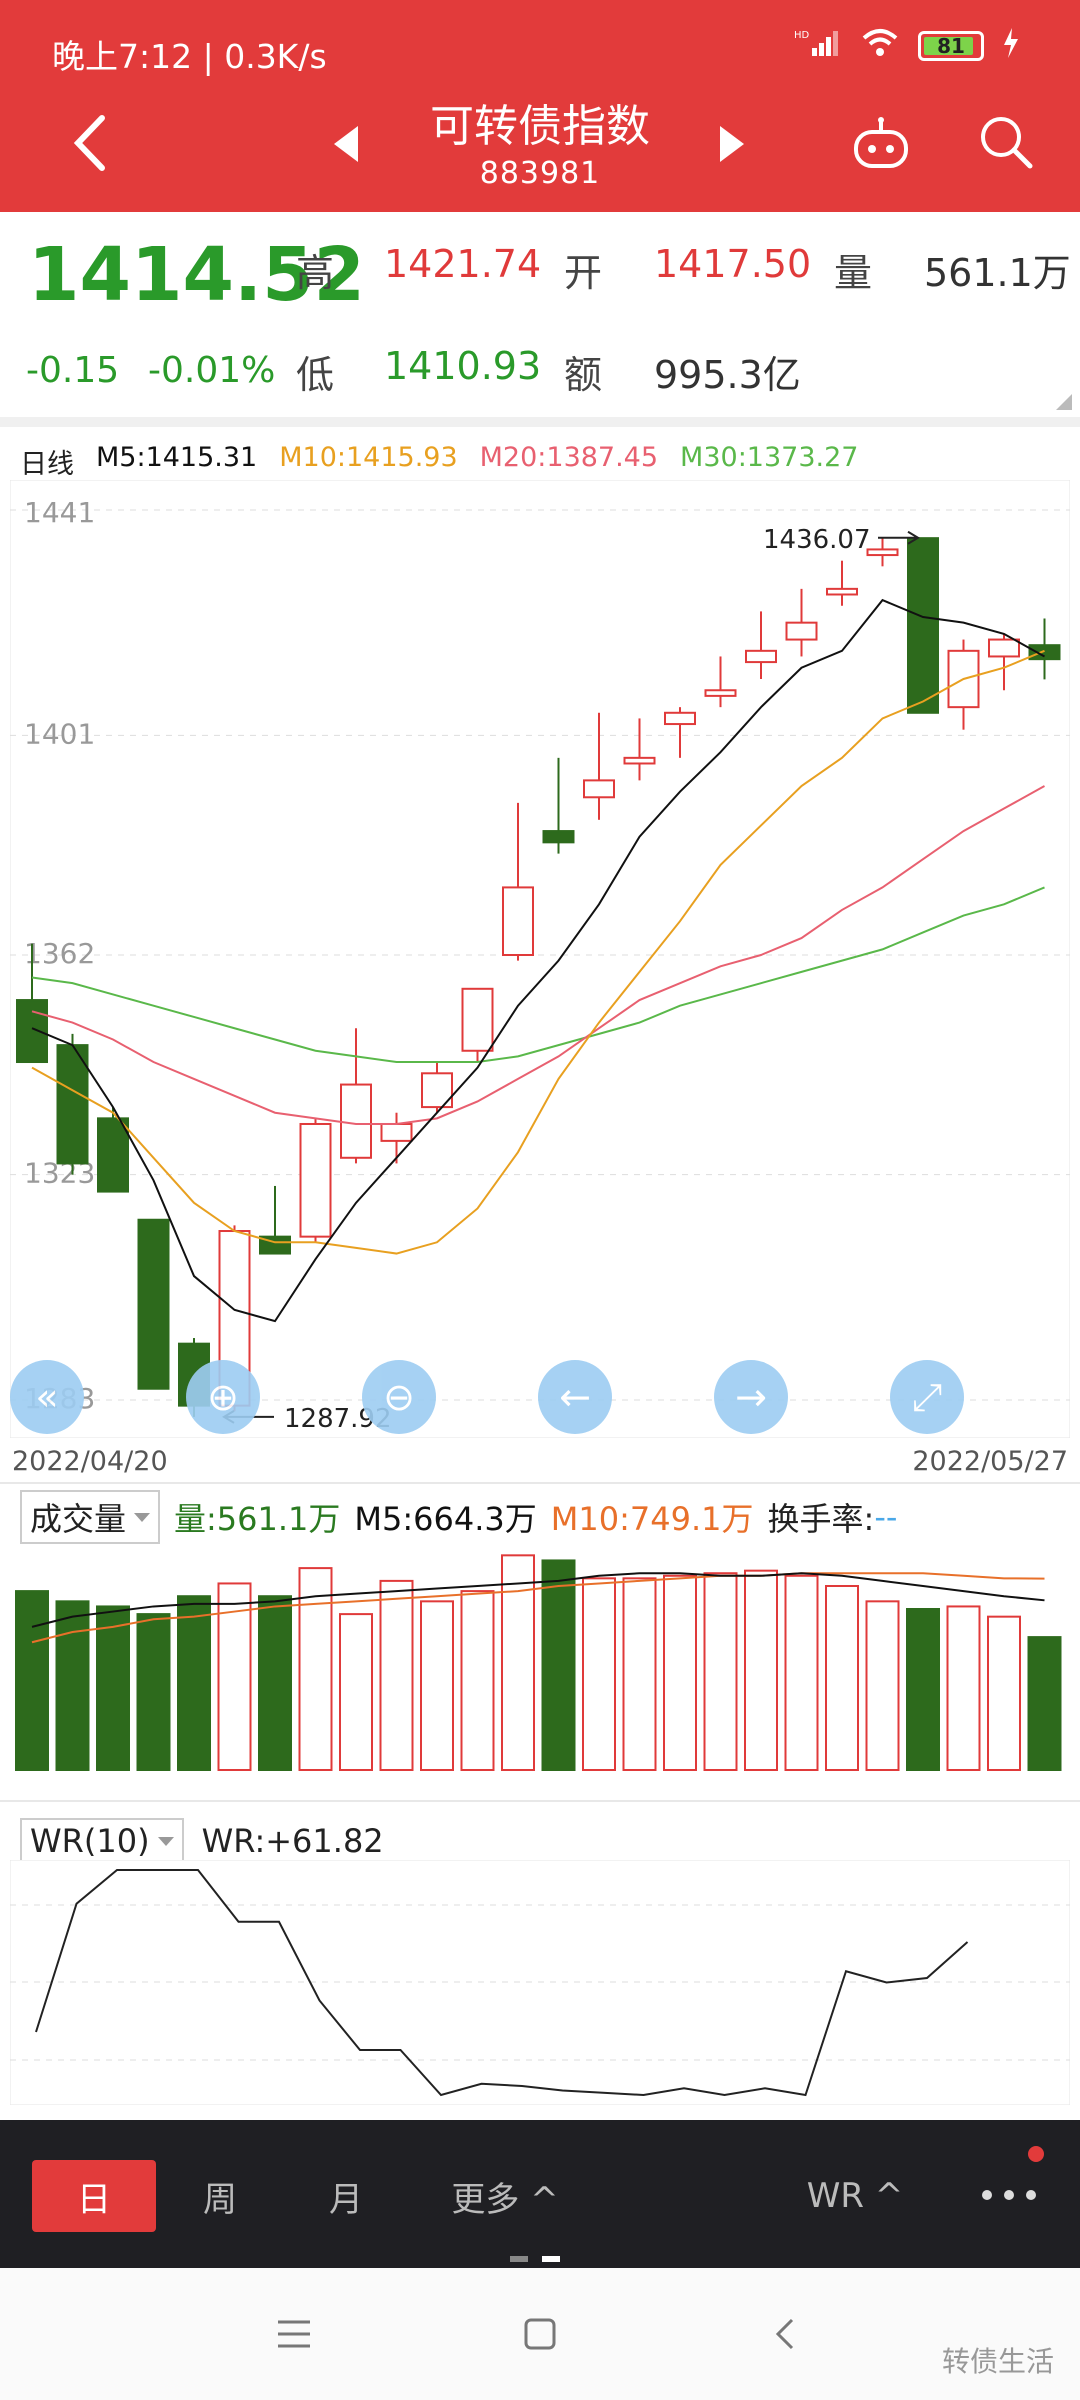 This screenshot has width=1080, height=2400. What do you see at coordinates (368, 457) in the screenshot?
I see `ma10-label: M10:1415.93` at bounding box center [368, 457].